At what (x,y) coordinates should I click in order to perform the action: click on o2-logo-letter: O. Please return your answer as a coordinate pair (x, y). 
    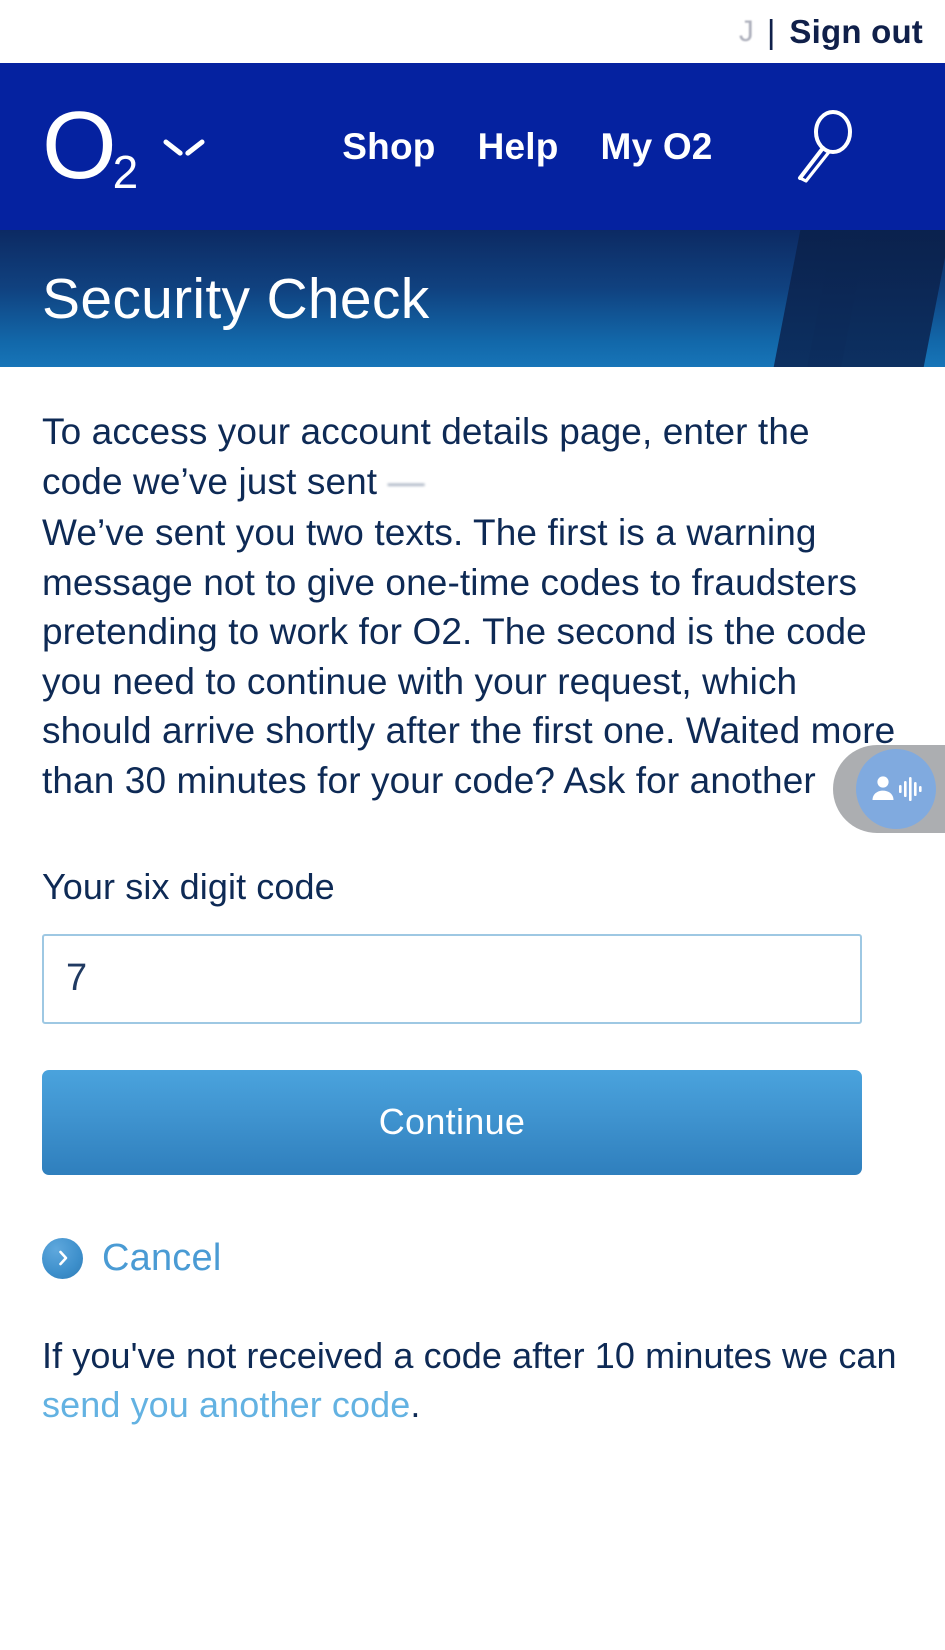
    Looking at the image, I should click on (79, 146).